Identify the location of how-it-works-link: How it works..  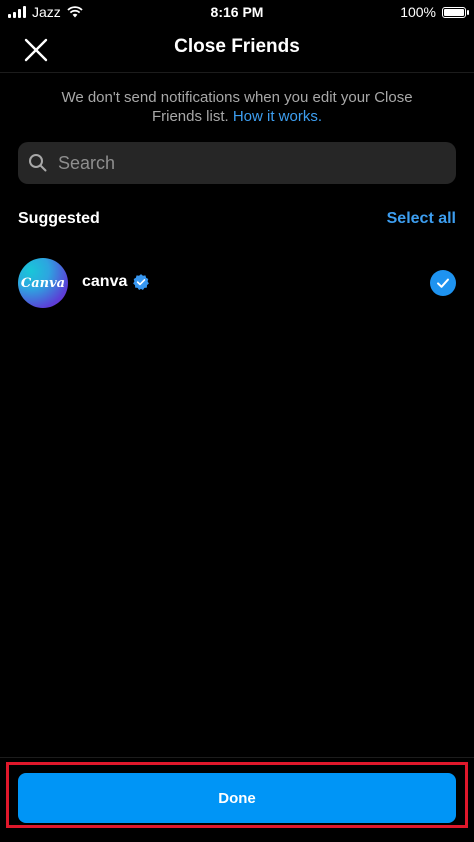
(277, 116).